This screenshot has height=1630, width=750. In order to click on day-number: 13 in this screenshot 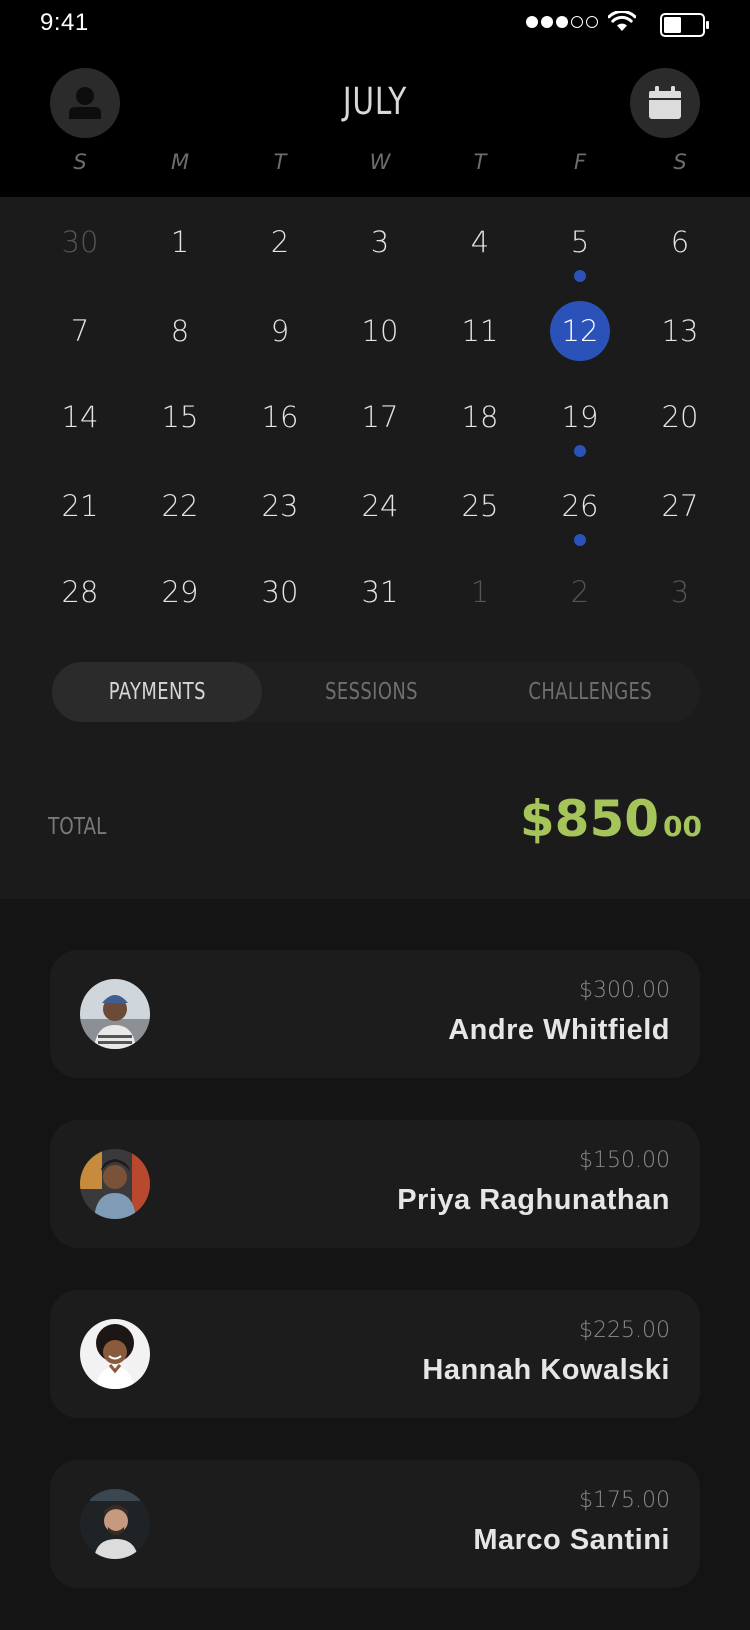, I will do `click(680, 331)`.